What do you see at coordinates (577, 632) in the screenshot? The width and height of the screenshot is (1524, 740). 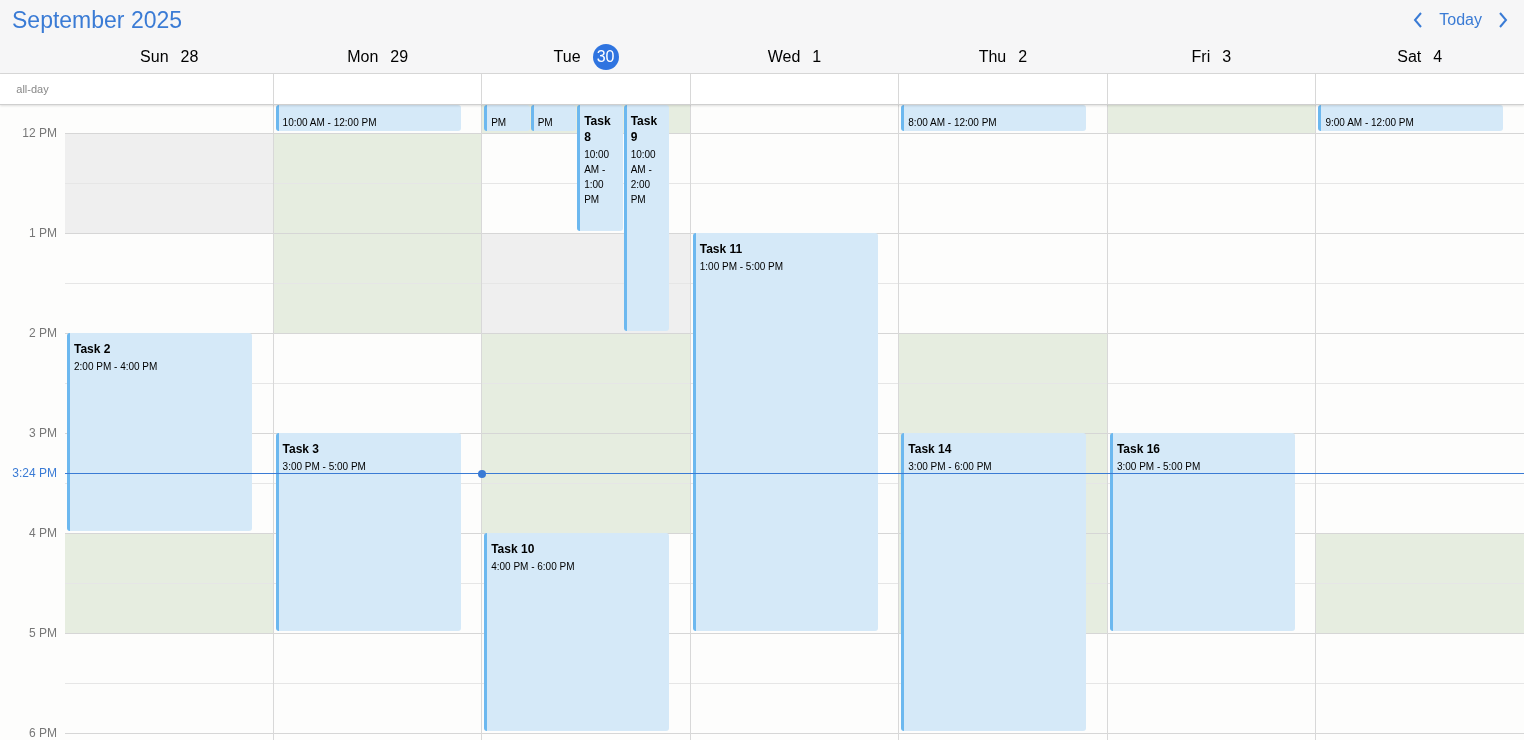 I see `event-card: Task 10 4:00 PM - 6:00 PM` at bounding box center [577, 632].